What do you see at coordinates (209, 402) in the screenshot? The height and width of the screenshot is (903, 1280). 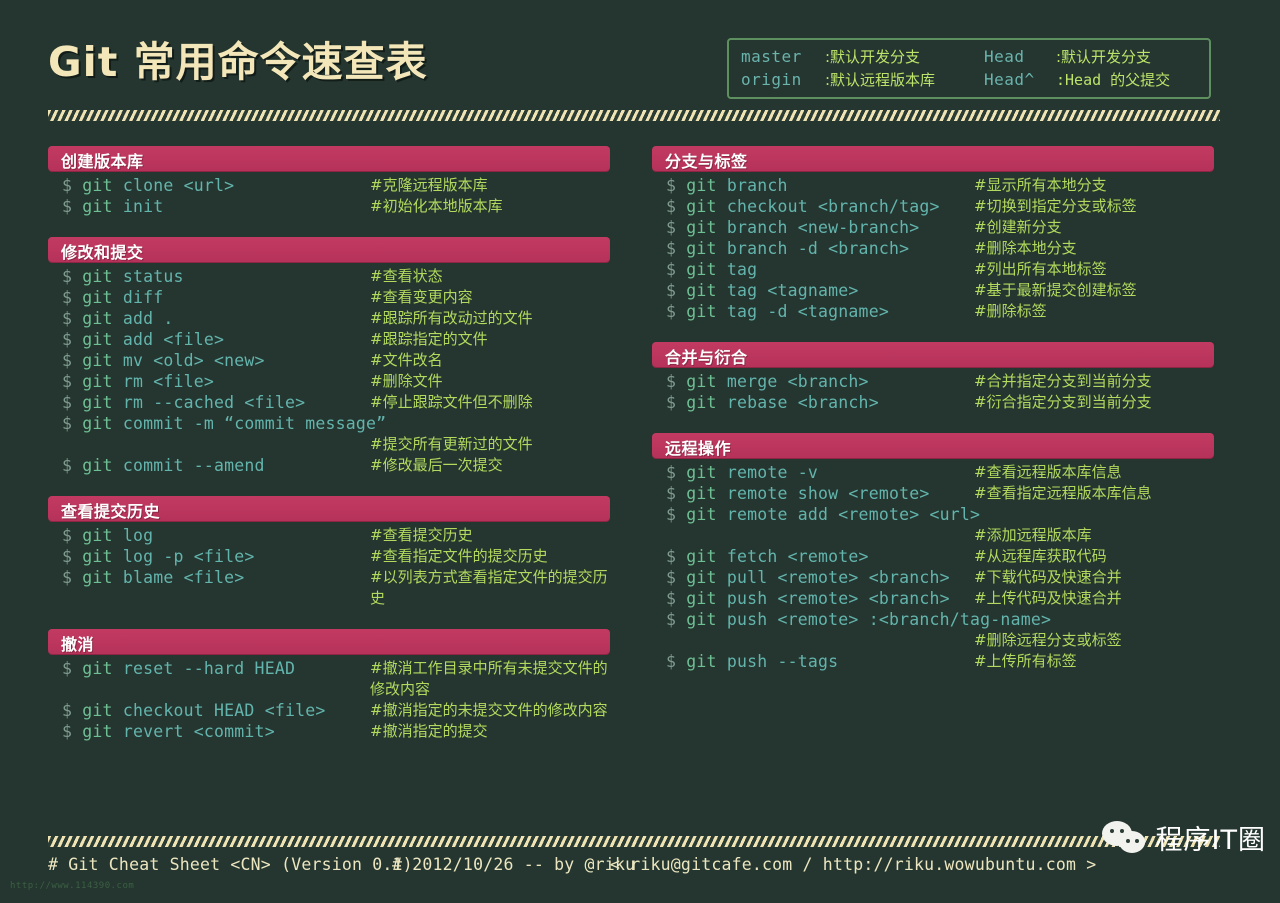 I see `command-args: rm --cached <file>` at bounding box center [209, 402].